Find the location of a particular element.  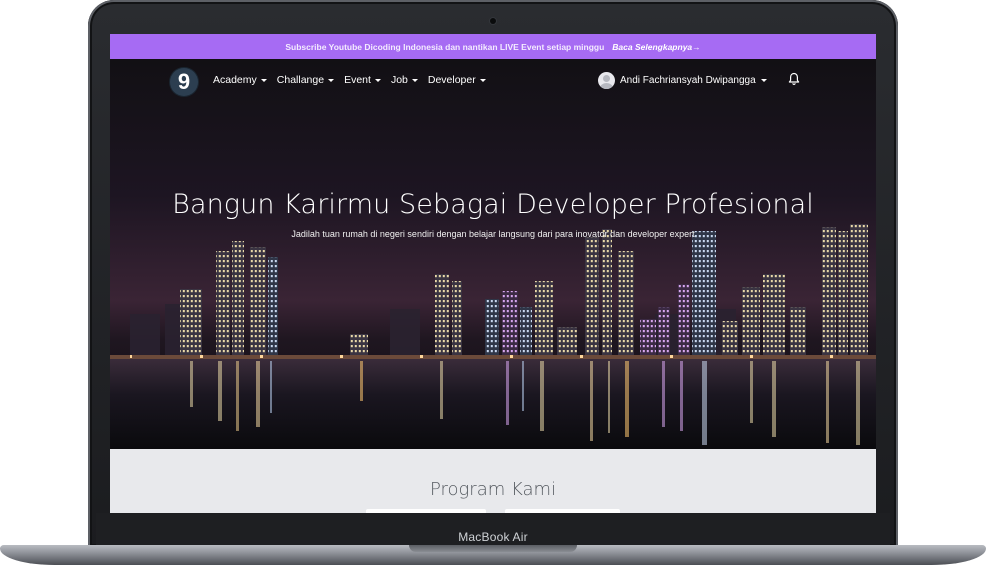

program-title: Program Kami is located at coordinates (493, 489).